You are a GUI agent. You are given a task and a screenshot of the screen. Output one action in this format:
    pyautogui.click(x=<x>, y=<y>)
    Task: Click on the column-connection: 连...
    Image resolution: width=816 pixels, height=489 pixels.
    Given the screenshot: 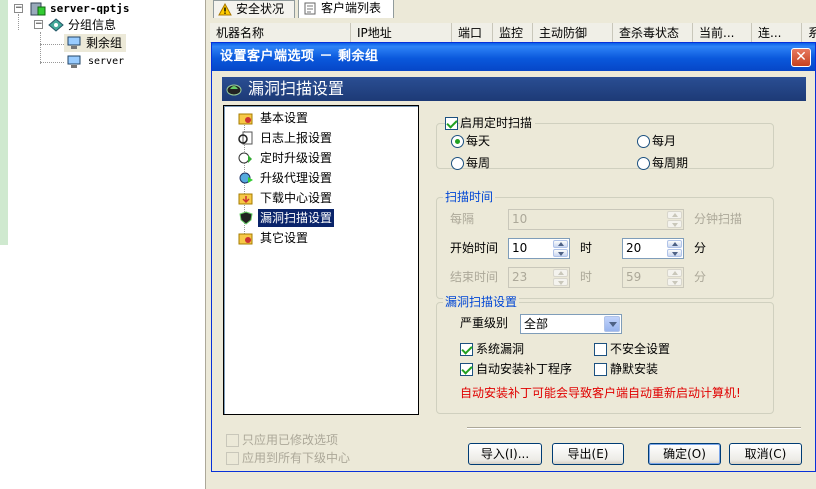 What is the action you would take?
    pyautogui.click(x=777, y=33)
    